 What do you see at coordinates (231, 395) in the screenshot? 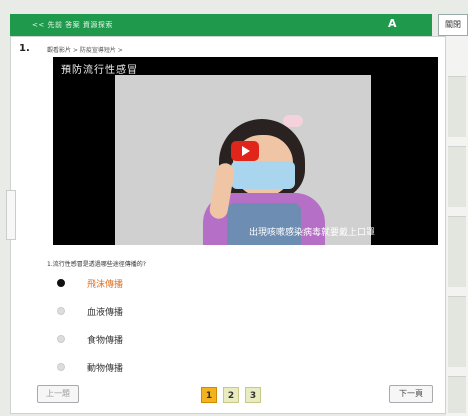
I see `page-2-button: 2` at bounding box center [231, 395].